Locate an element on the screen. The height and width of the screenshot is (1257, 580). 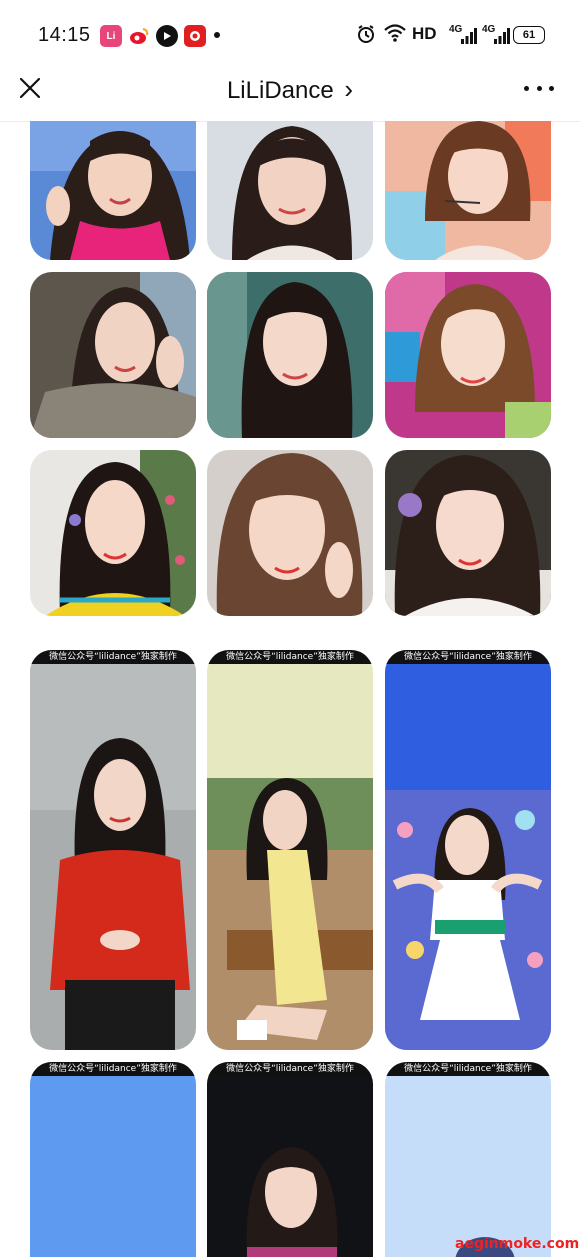
battery-indicator: 61 is located at coordinates (529, 35).